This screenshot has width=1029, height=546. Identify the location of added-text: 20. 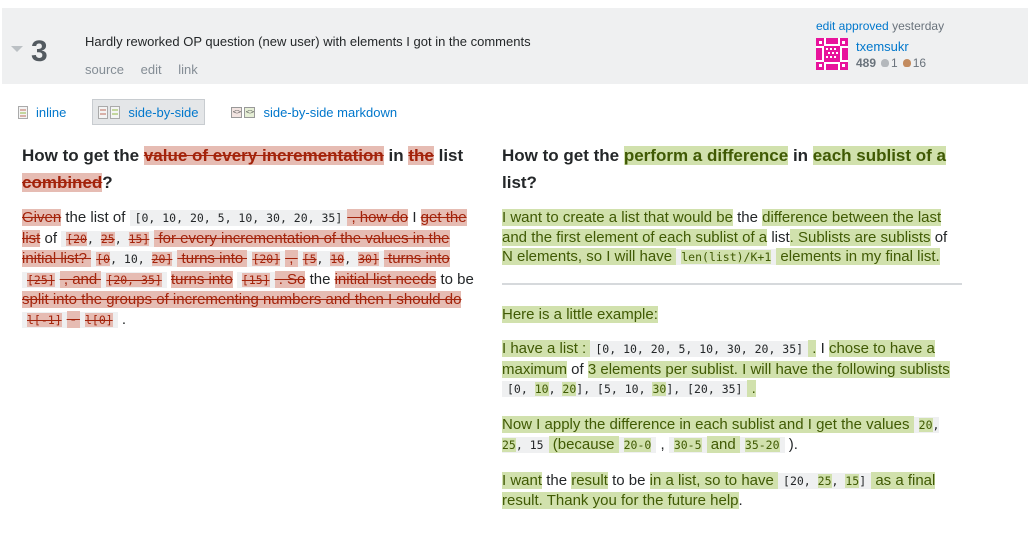
(569, 389).